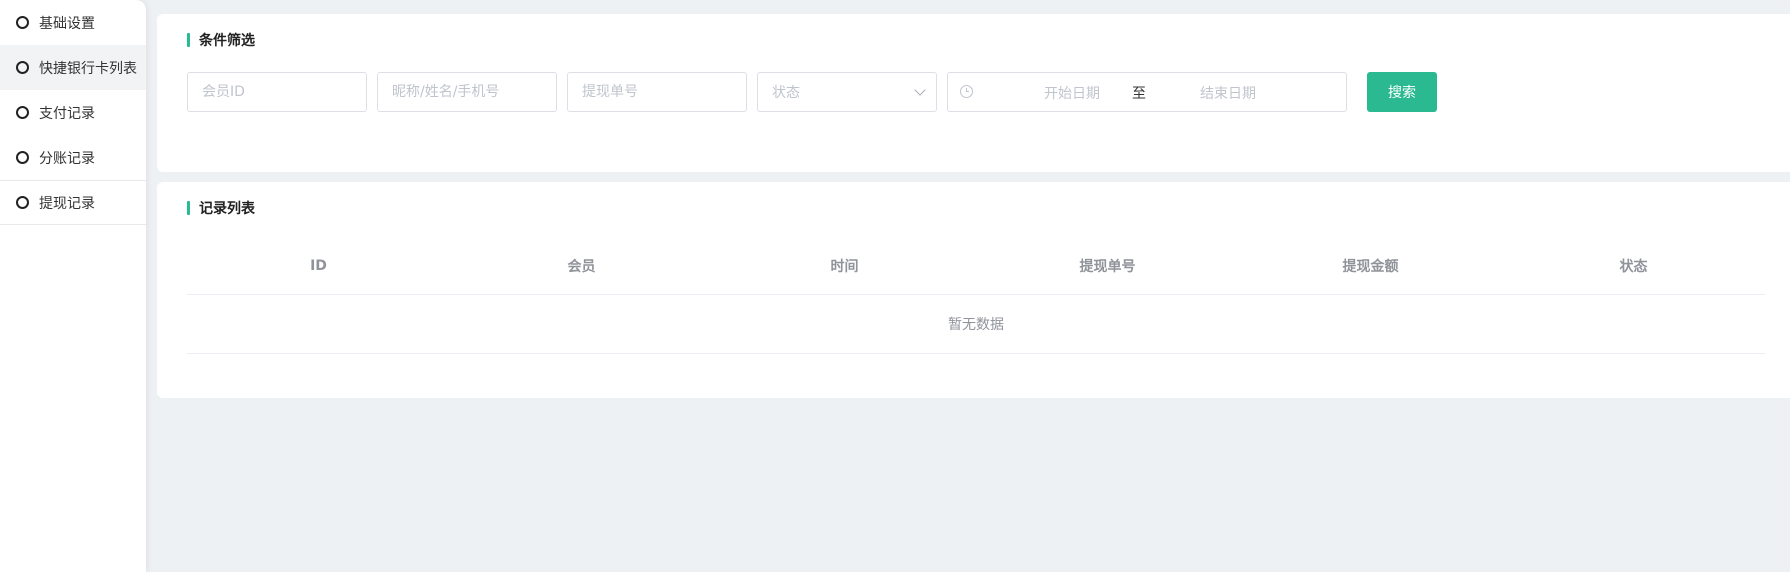 This screenshot has width=1790, height=572. I want to click on sidebar-item-payment-records: 支付记录, so click(73, 112).